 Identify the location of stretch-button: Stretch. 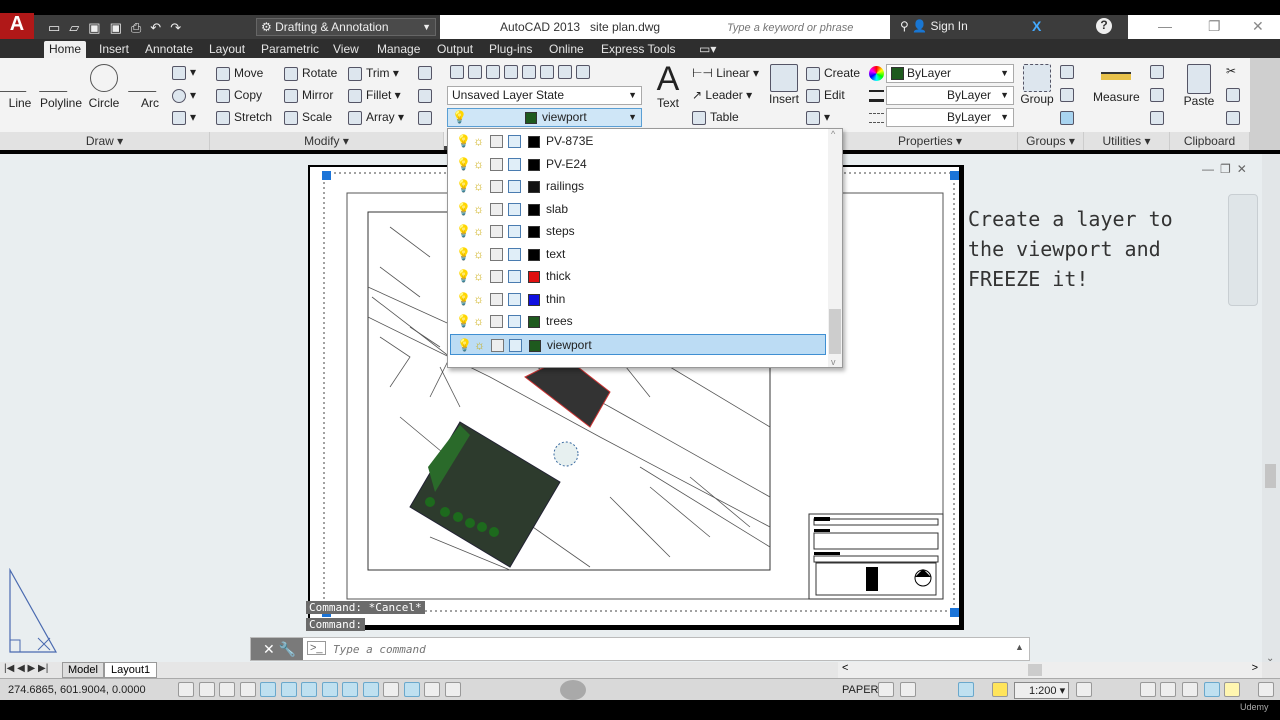
(244, 117).